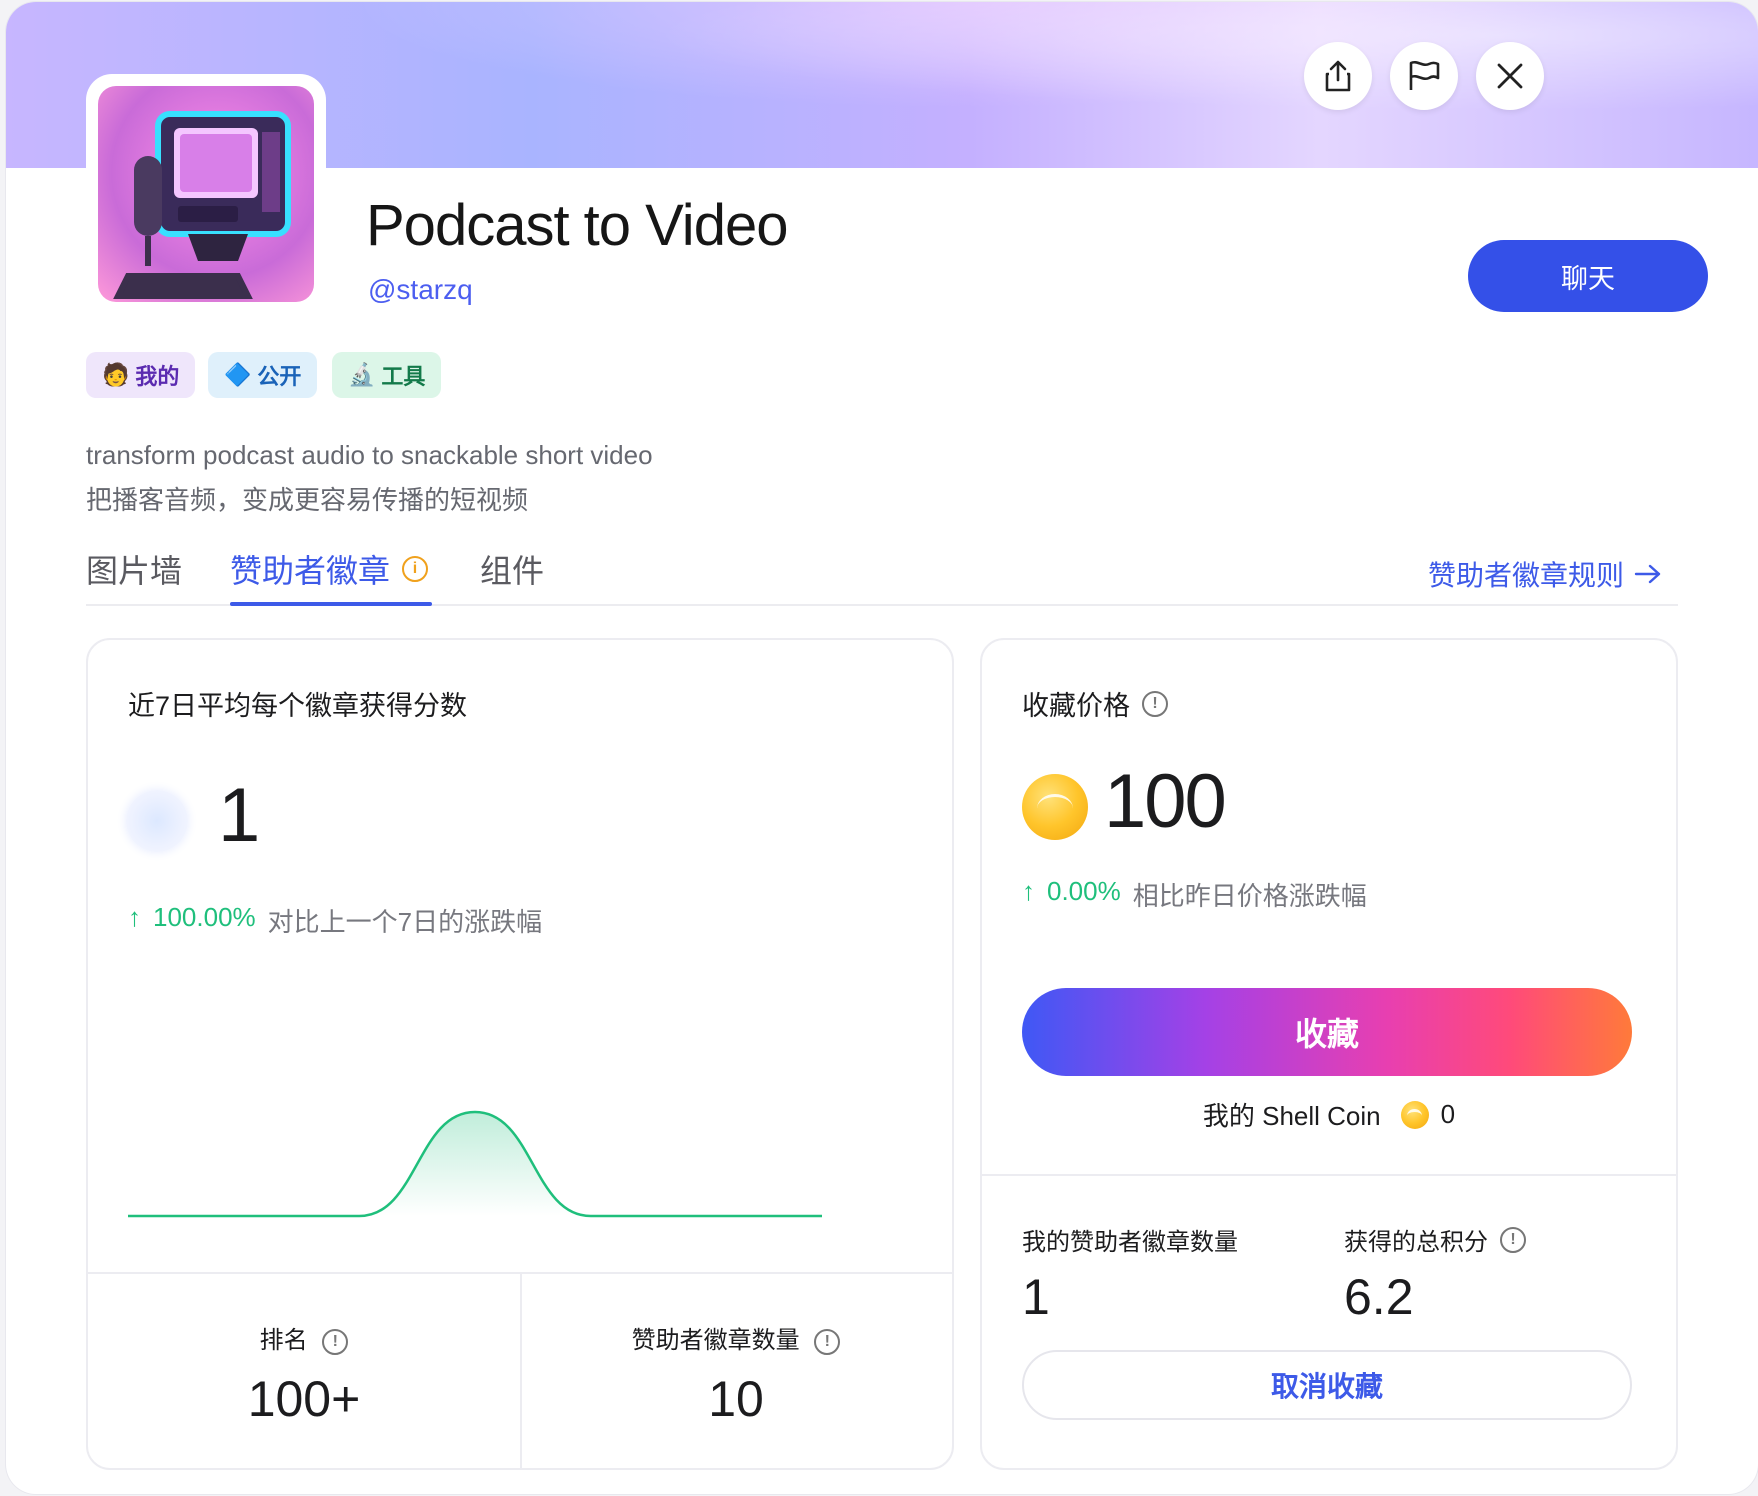  I want to click on price-change-value: 0.00%, so click(1084, 891).